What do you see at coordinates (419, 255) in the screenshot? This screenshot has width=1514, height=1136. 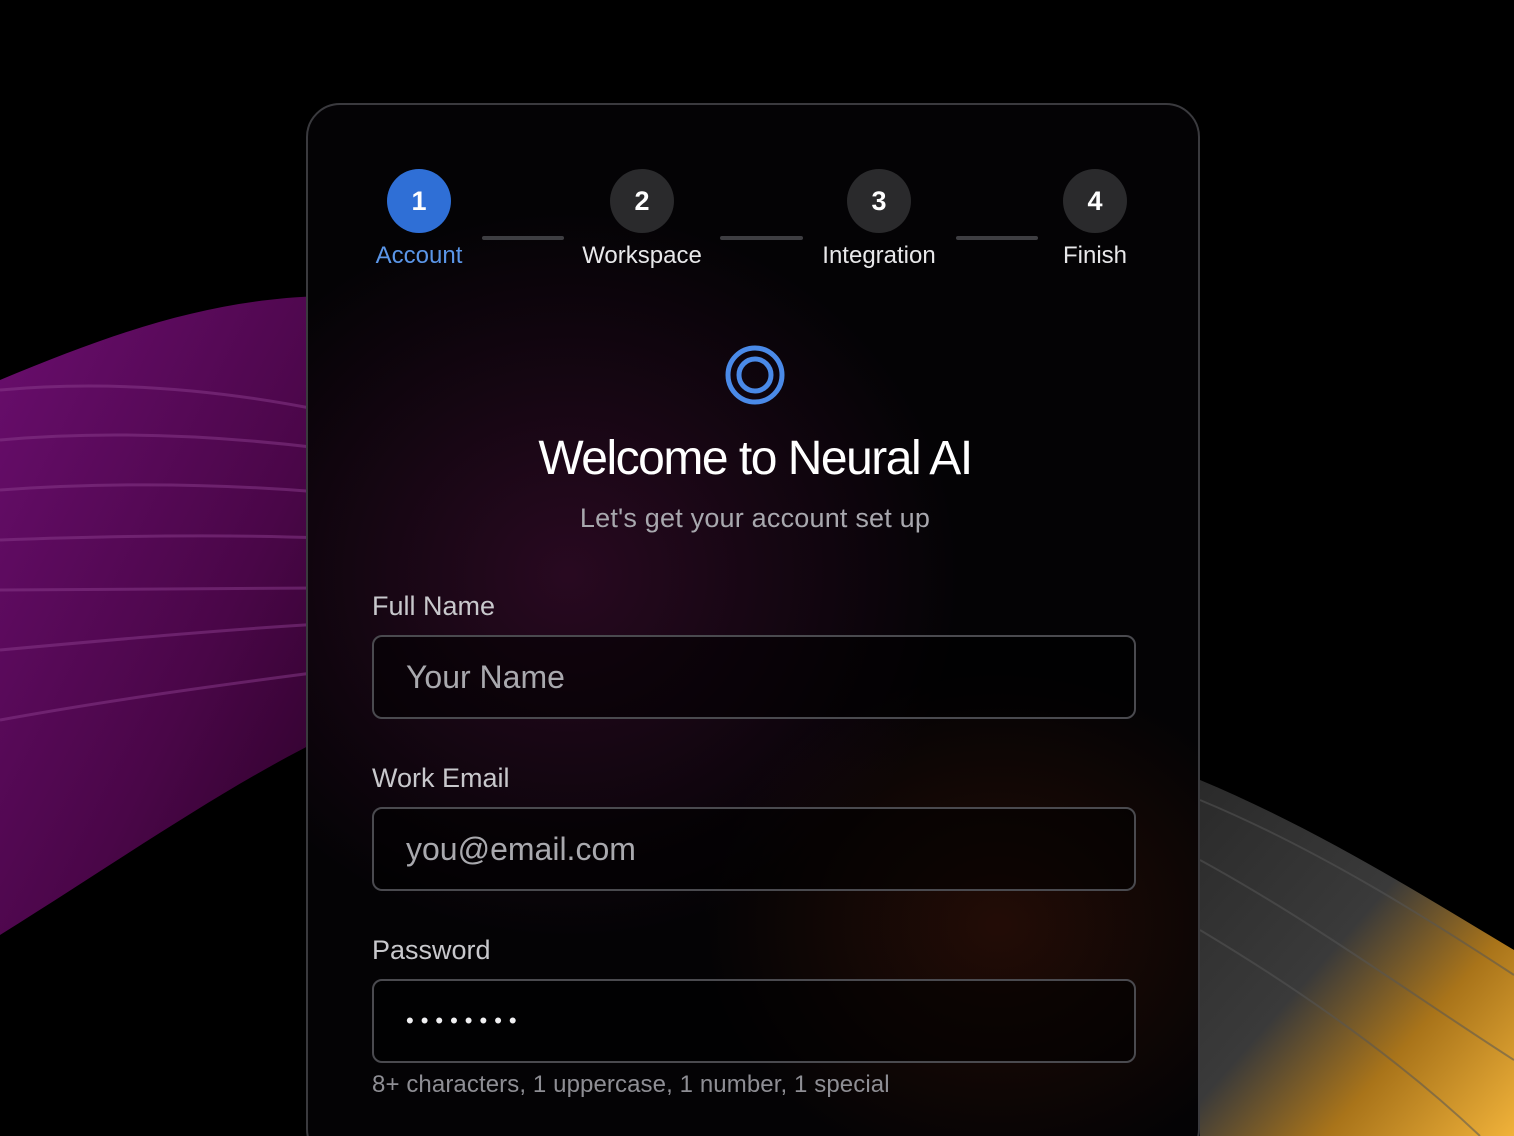 I see `step-label: Account` at bounding box center [419, 255].